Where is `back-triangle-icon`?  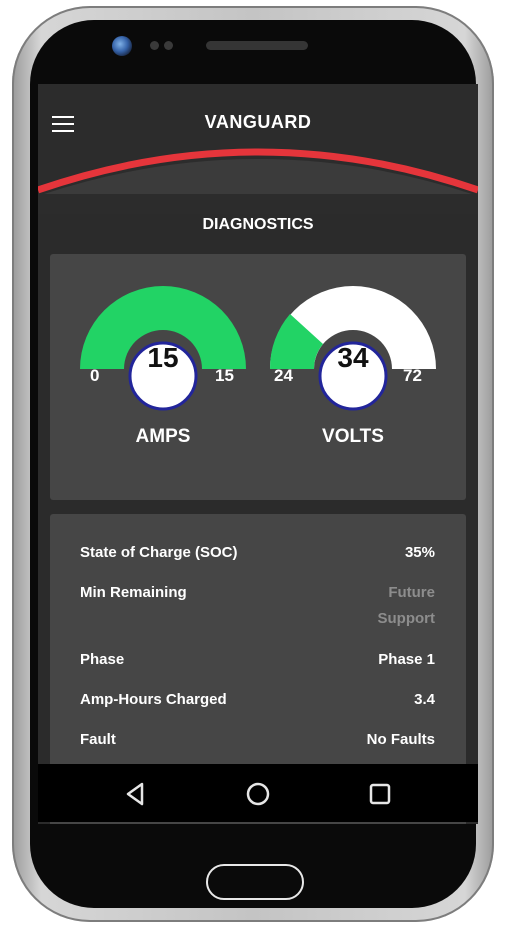 back-triangle-icon is located at coordinates (136, 794).